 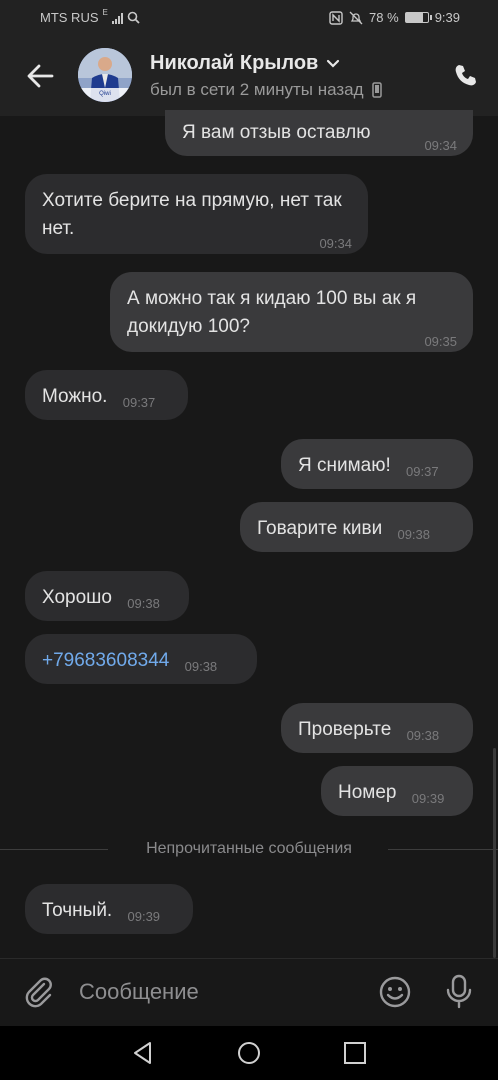 I want to click on carrier-name: MTS RUS, so click(x=69, y=17).